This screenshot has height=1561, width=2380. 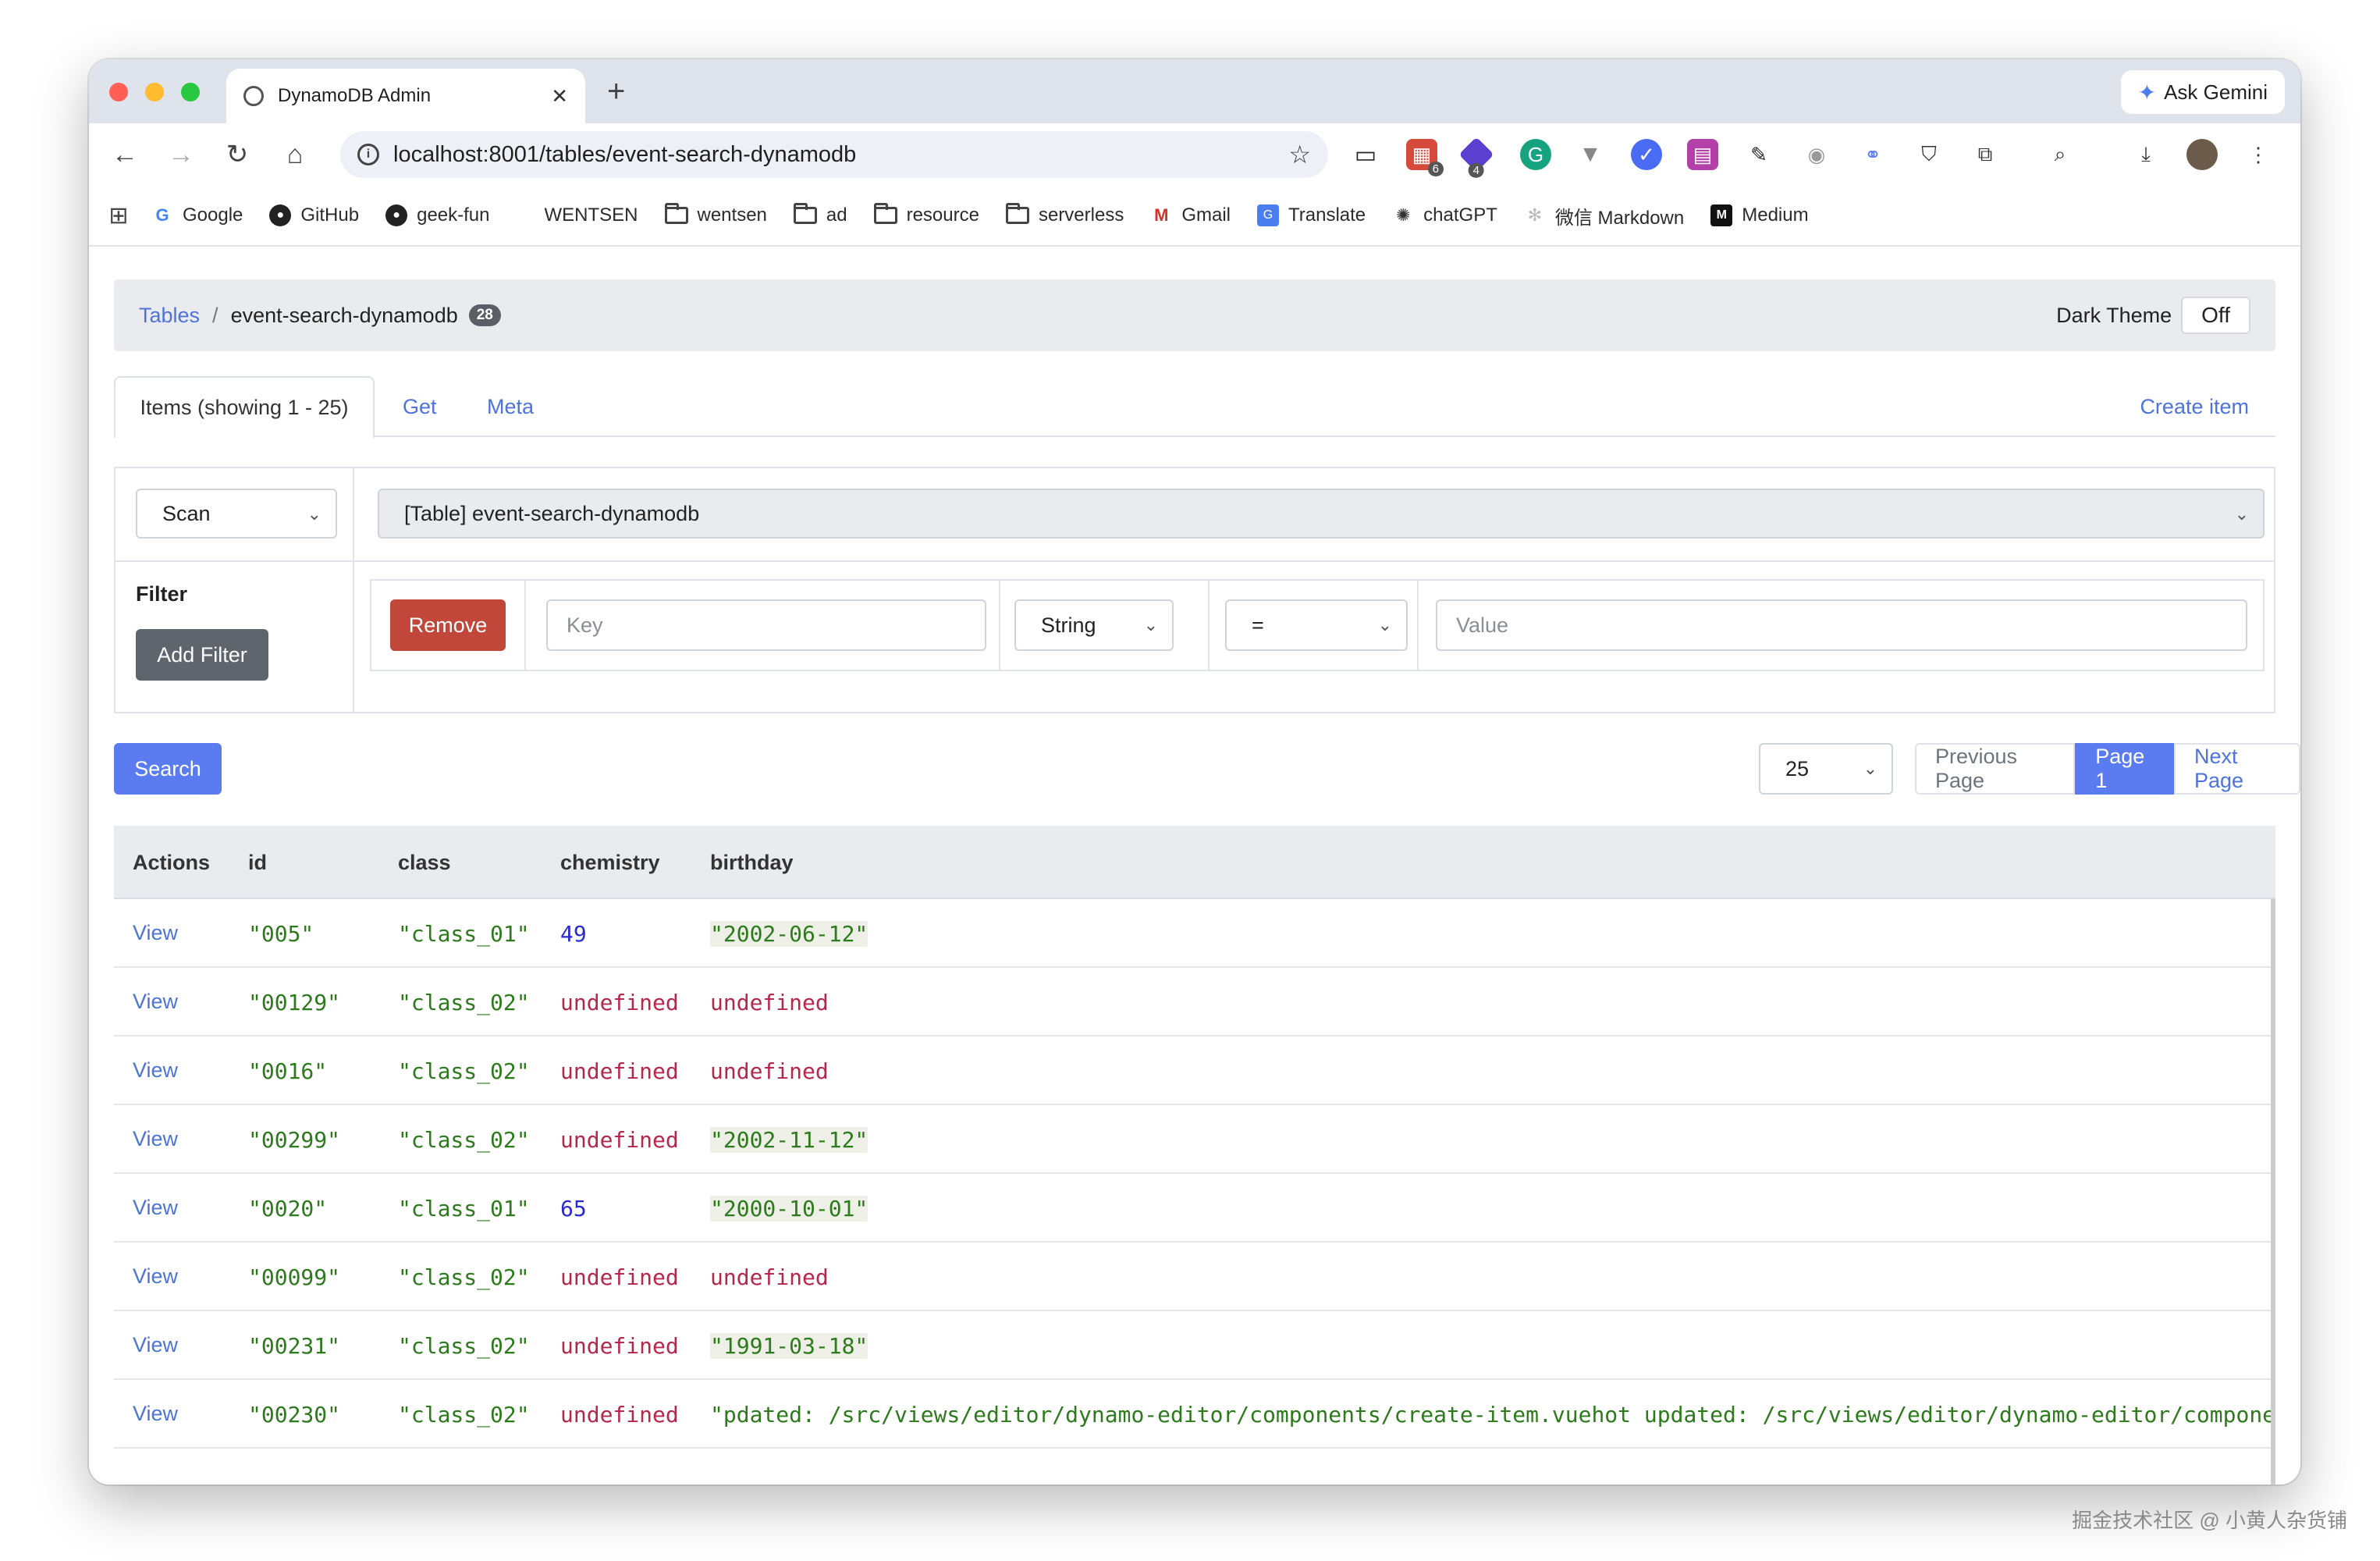 I want to click on bookmark-translate: G Translate, so click(x=1311, y=215).